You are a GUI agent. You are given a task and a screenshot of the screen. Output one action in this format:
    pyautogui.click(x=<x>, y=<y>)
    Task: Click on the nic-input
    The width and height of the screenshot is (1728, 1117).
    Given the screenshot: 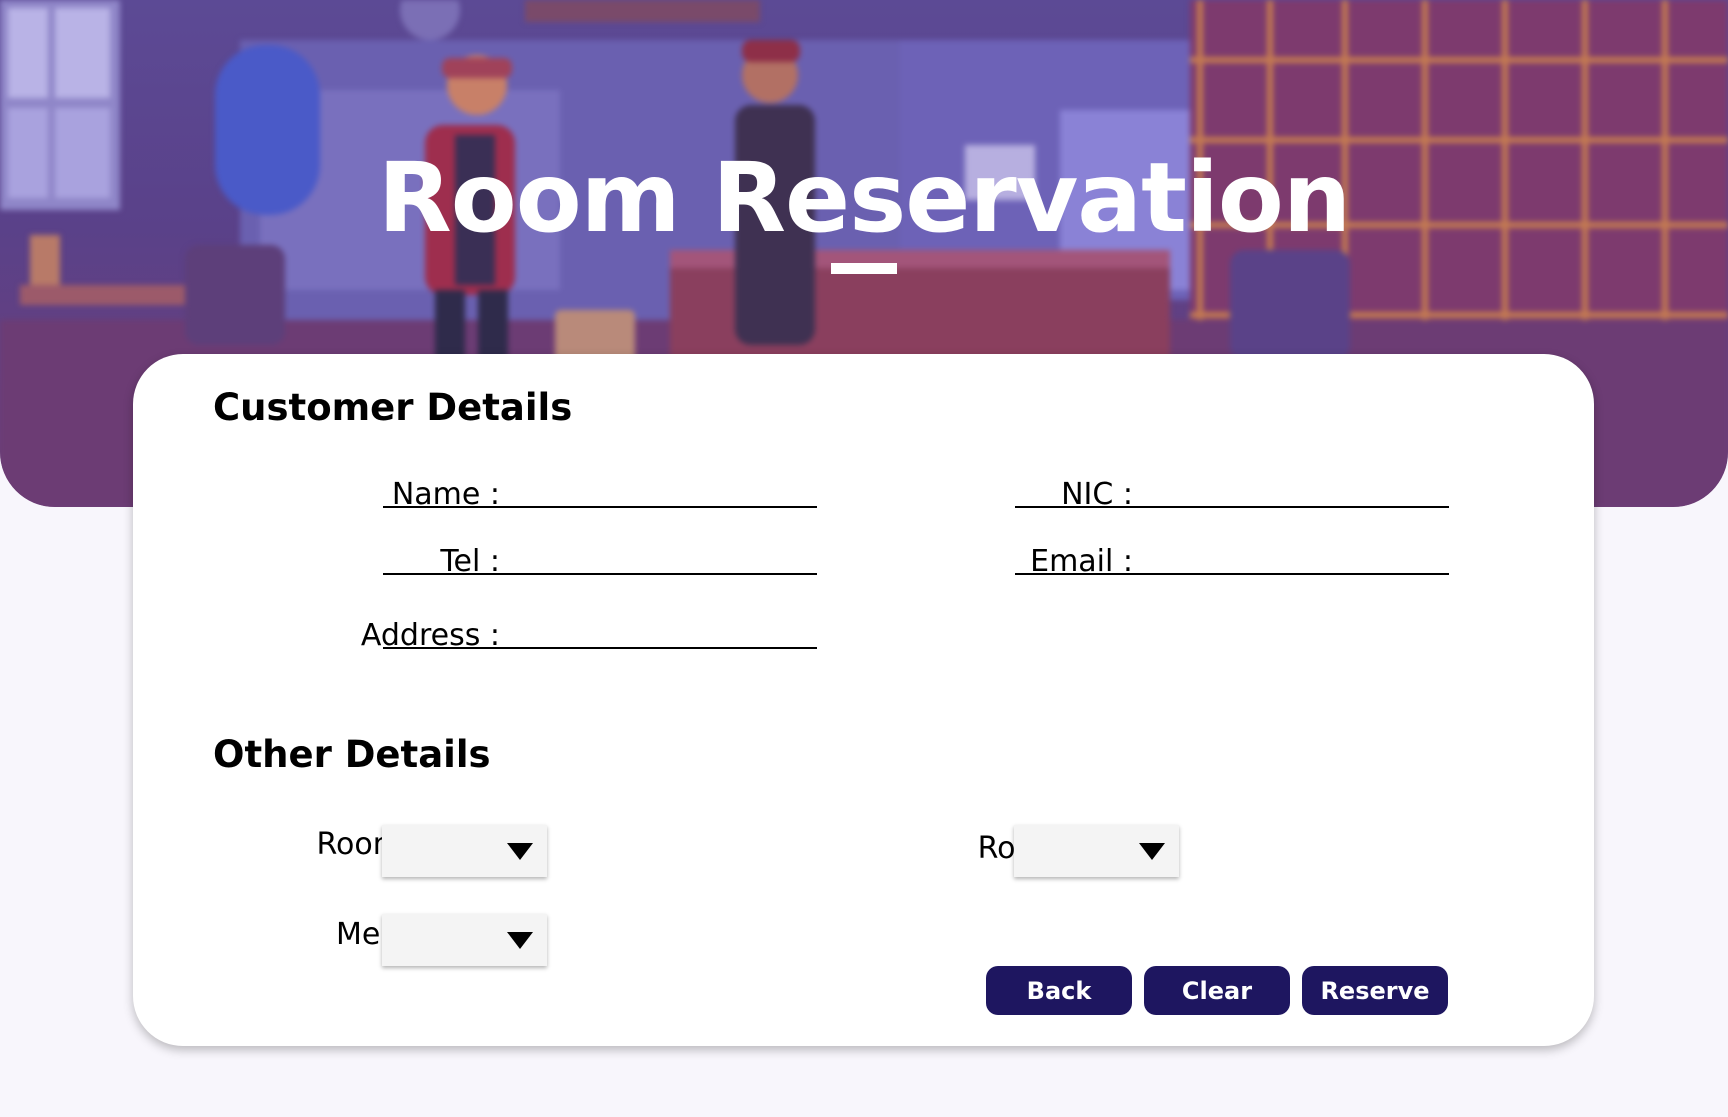 What is the action you would take?
    pyautogui.click(x=1232, y=492)
    